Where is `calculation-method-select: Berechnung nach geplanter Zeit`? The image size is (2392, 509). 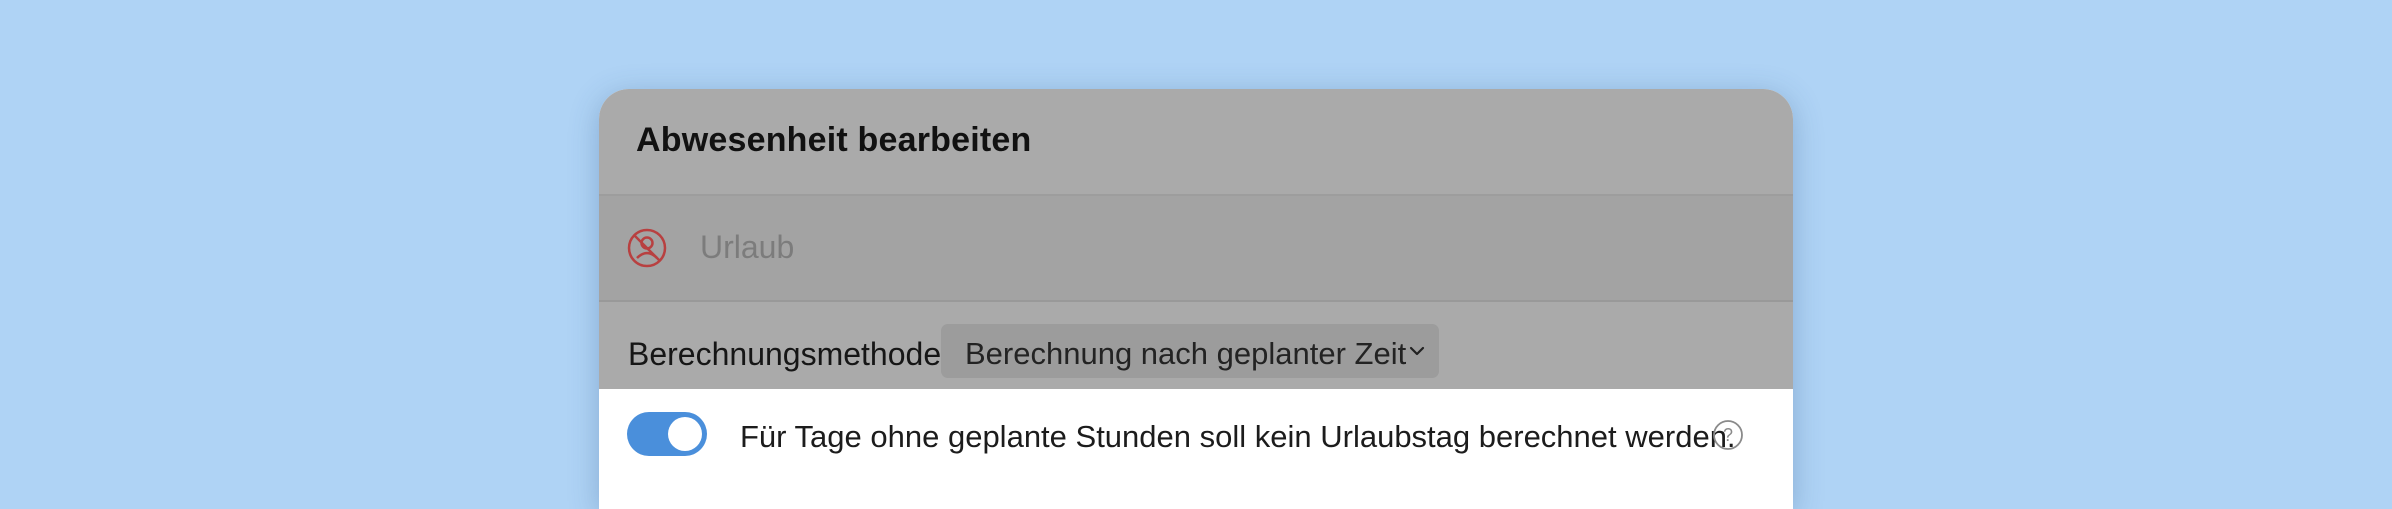
calculation-method-select: Berechnung nach geplanter Zeit is located at coordinates (1190, 351).